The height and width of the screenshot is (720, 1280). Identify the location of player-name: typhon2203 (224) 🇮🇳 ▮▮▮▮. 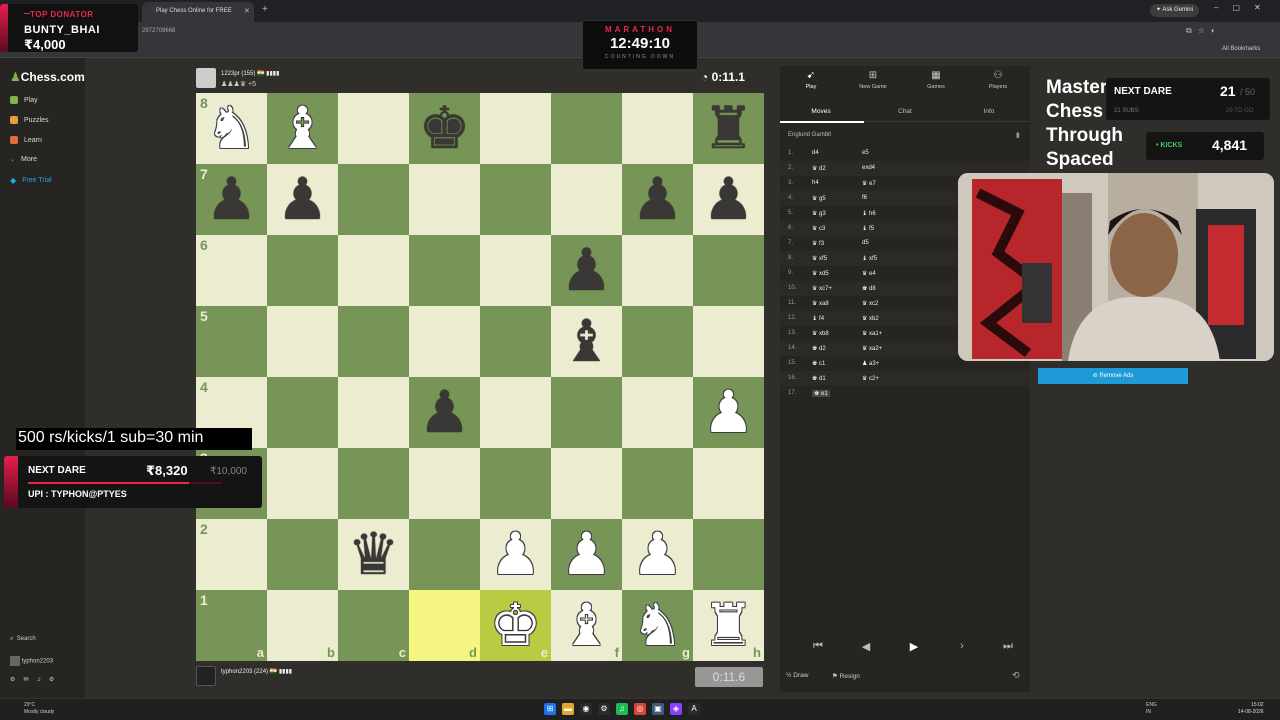
(256, 671).